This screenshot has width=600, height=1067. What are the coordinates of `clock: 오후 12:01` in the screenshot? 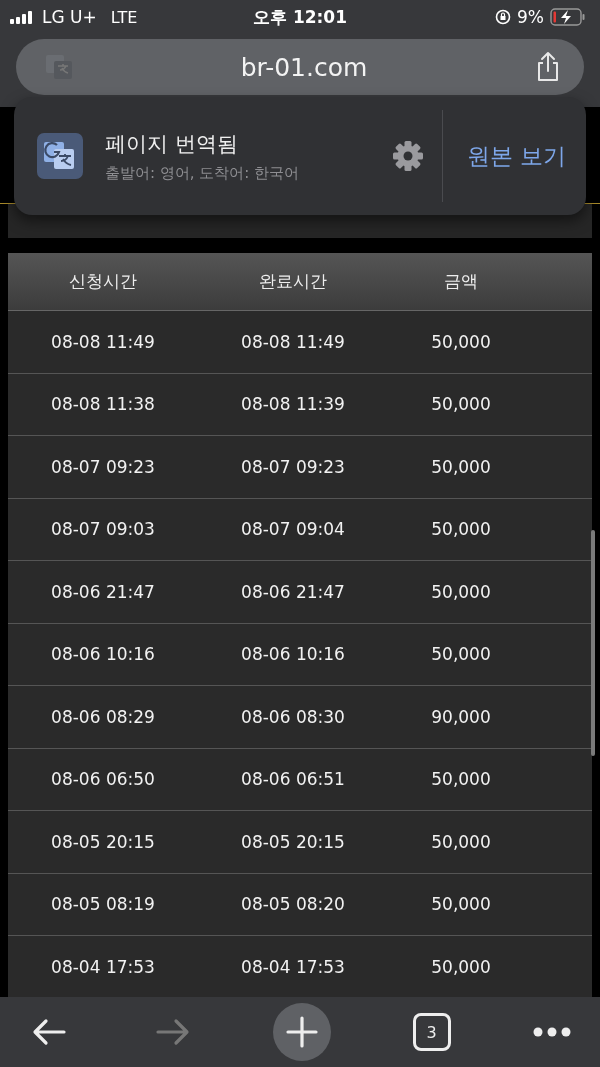 It's located at (300, 17).